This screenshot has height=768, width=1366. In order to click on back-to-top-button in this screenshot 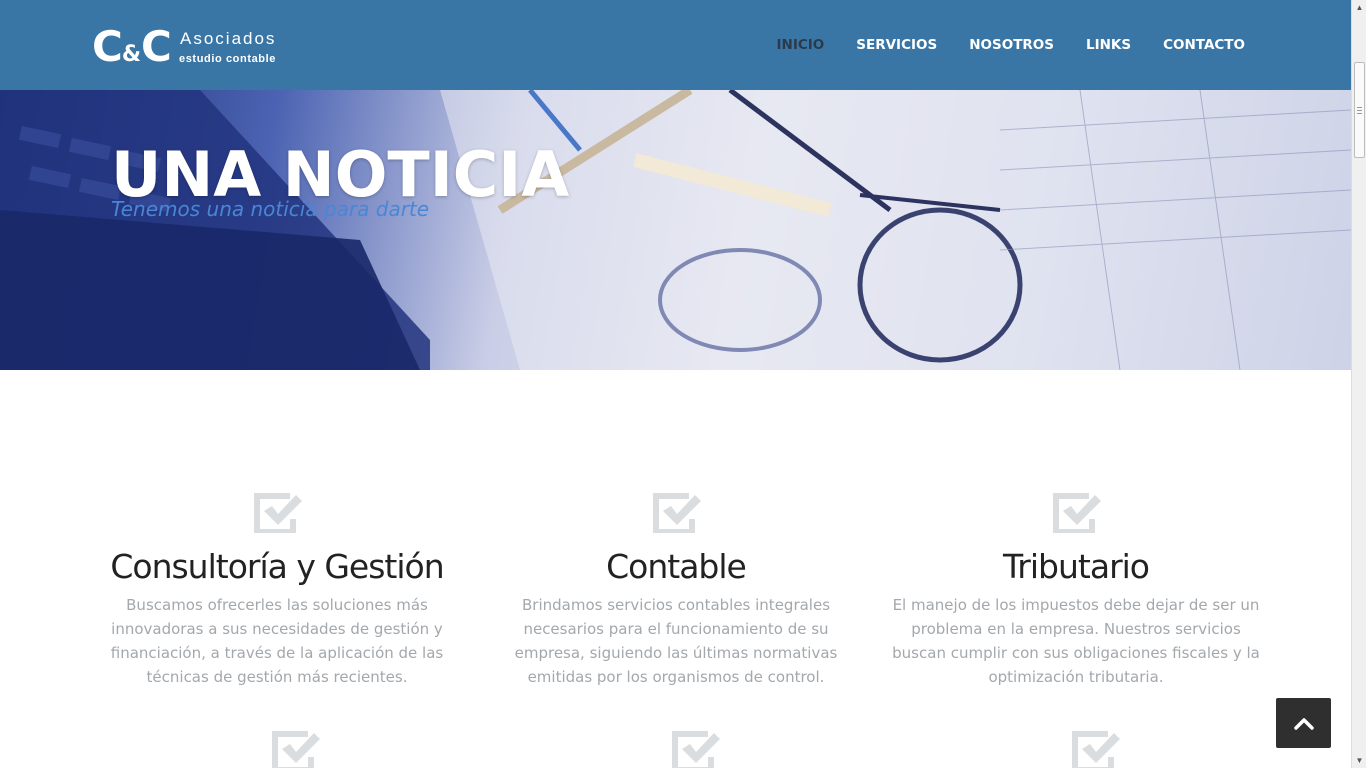, I will do `click(1303, 723)`.